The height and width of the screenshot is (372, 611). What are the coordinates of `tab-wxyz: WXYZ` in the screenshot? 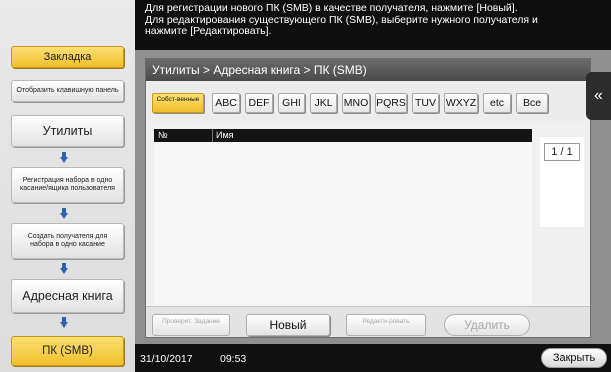 It's located at (461, 103).